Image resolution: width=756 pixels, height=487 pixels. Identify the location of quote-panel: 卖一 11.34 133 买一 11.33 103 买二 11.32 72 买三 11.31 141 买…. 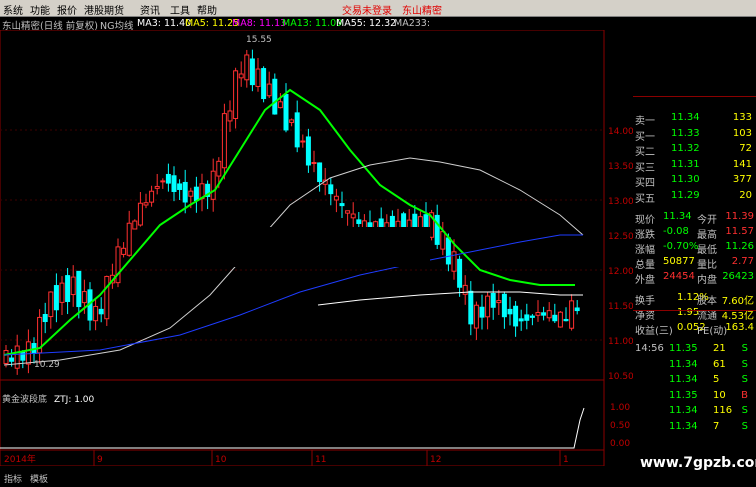
(694, 284).